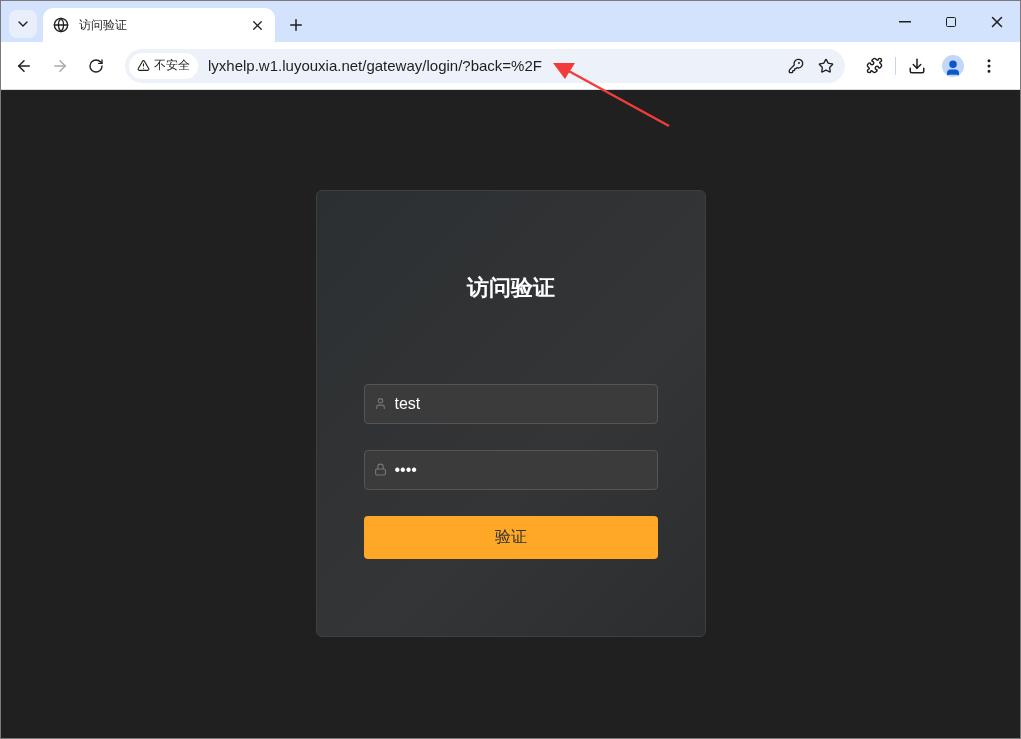  What do you see at coordinates (510, 288) in the screenshot?
I see `login-title: 访问验证` at bounding box center [510, 288].